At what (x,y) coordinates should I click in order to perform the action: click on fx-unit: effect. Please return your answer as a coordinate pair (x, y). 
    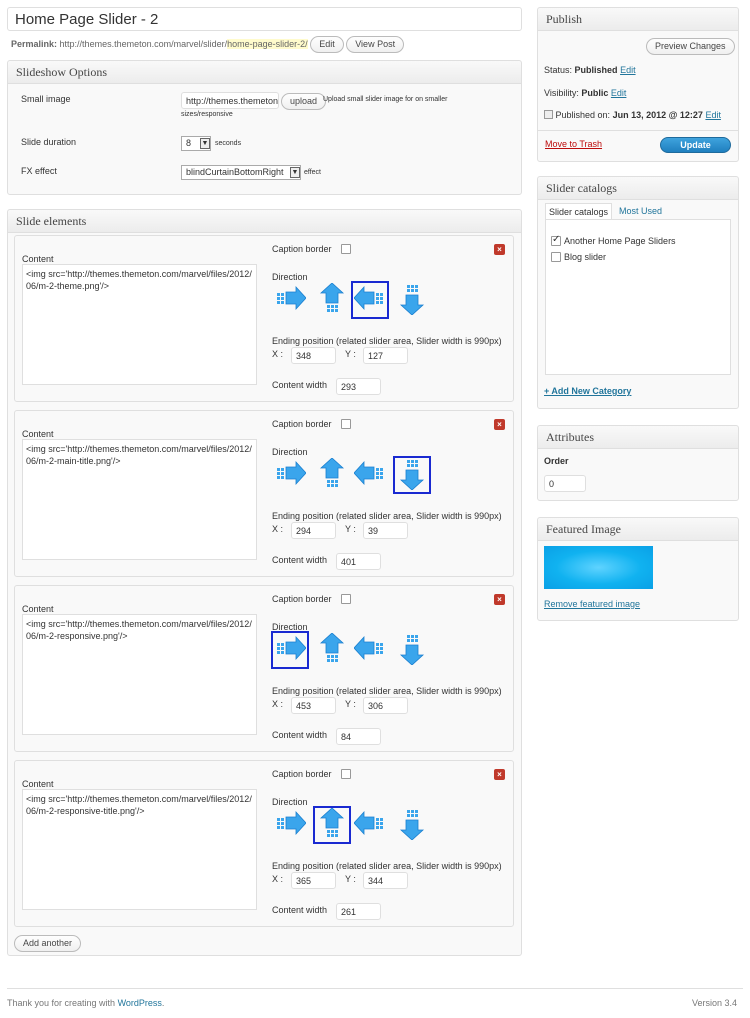
    Looking at the image, I should click on (312, 172).